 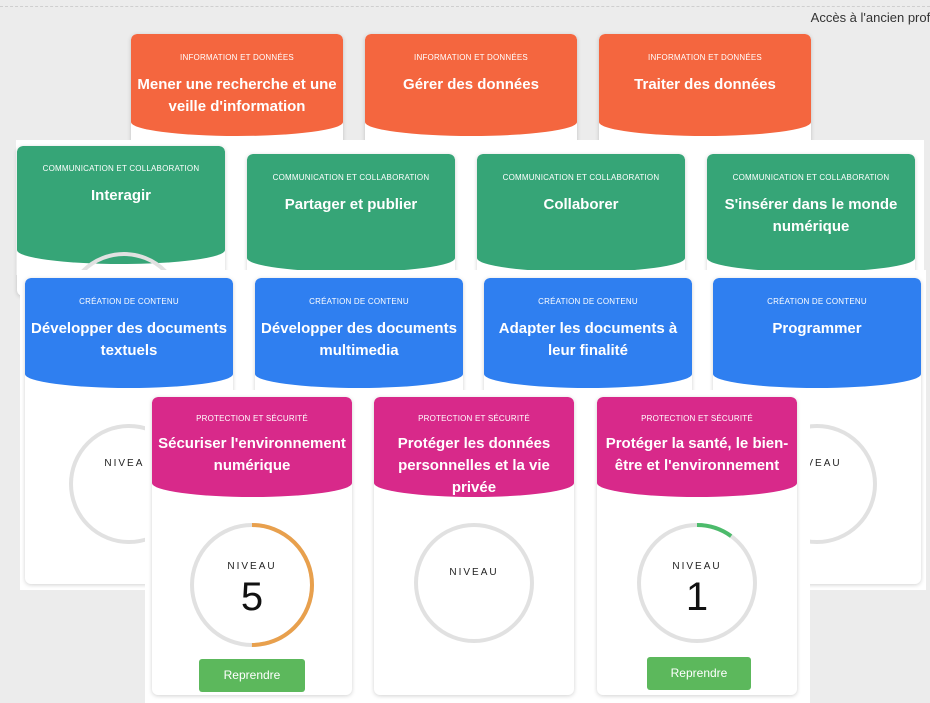 What do you see at coordinates (697, 597) in the screenshot?
I see `level-value: 1` at bounding box center [697, 597].